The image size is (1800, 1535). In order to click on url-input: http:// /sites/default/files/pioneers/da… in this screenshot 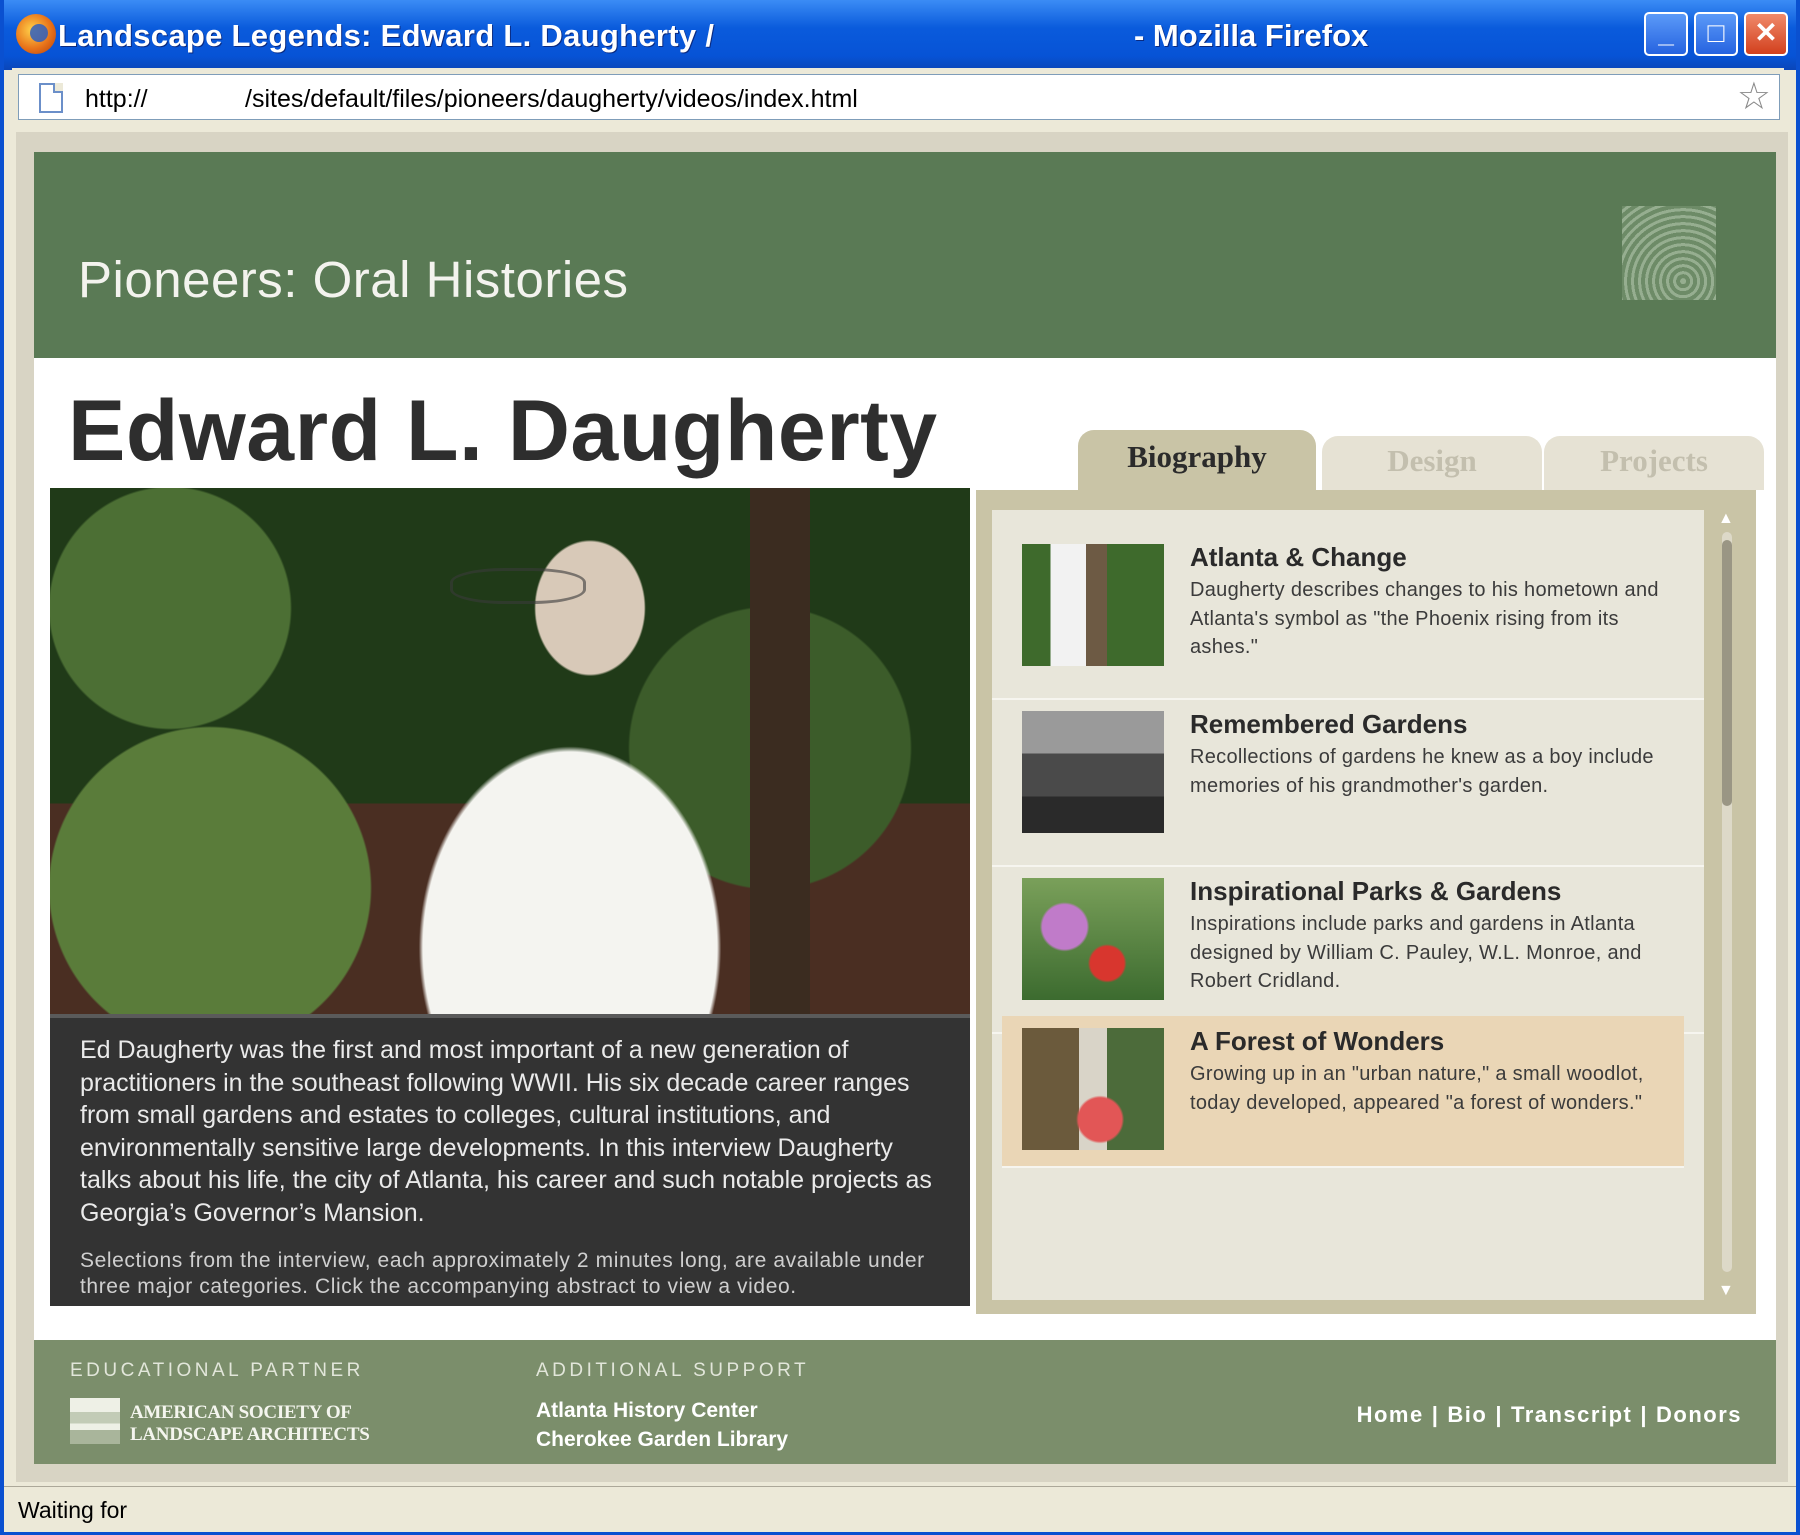, I will do `click(899, 97)`.